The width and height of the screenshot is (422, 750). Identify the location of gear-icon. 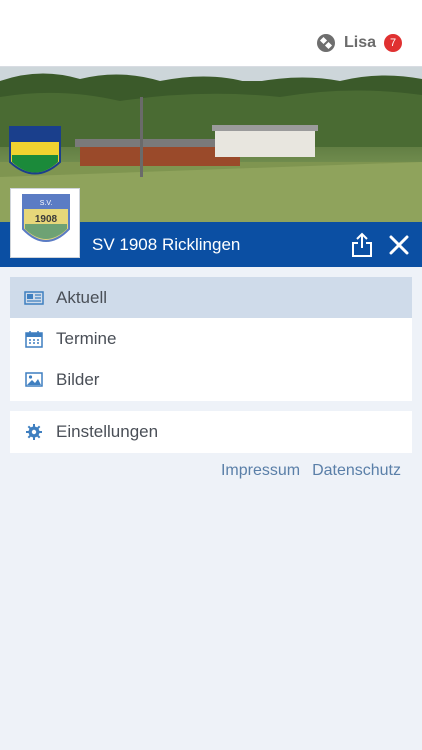
(34, 432).